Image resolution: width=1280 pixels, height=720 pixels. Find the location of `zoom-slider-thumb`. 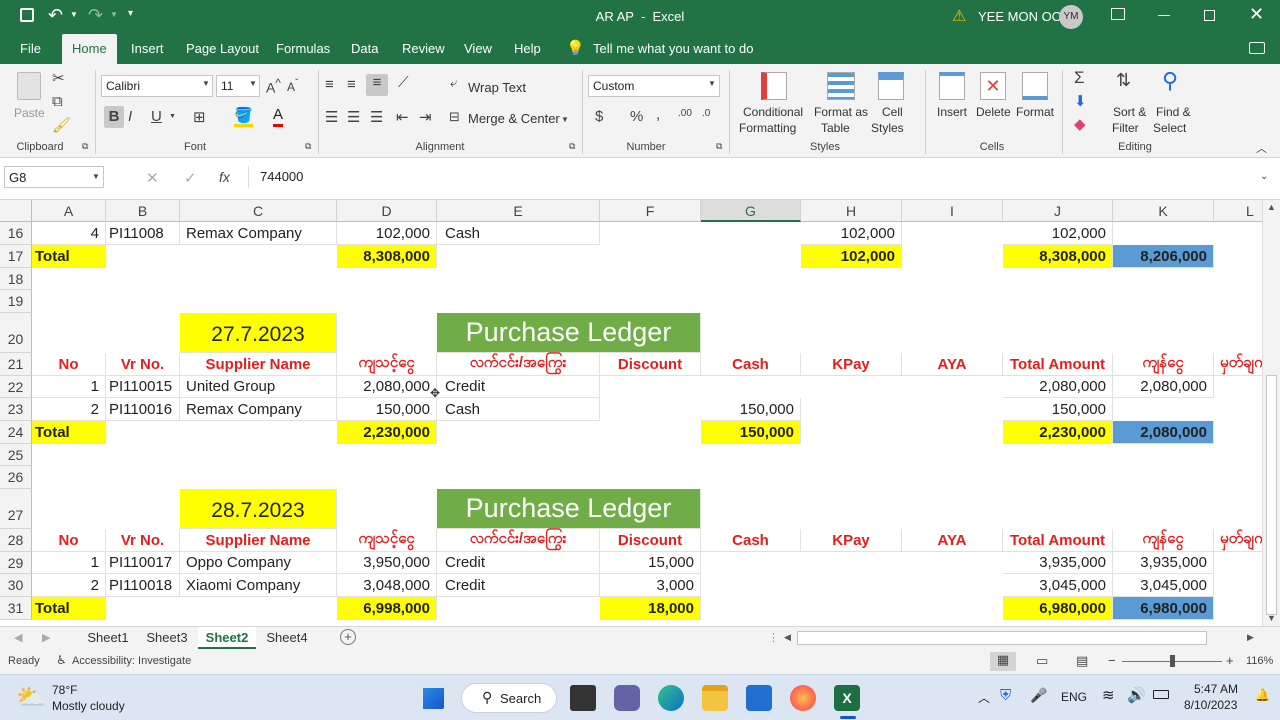

zoom-slider-thumb is located at coordinates (1172, 661).